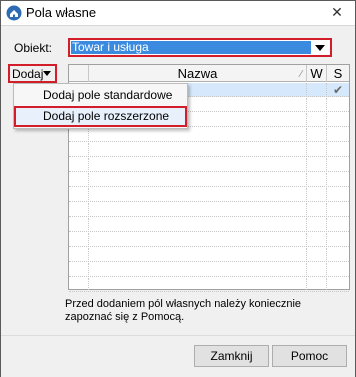 Image resolution: width=356 pixels, height=377 pixels. I want to click on column-header-nazwa-label: Nazwa, so click(197, 73).